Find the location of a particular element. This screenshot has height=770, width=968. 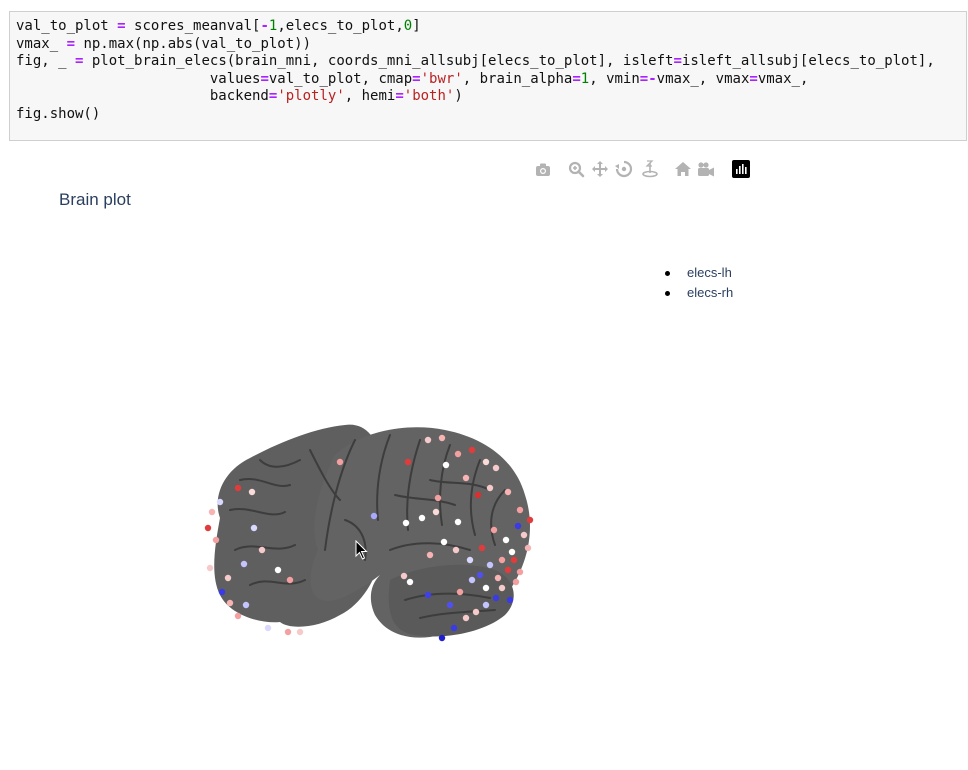

orbit-rotation-button is located at coordinates (624, 169).